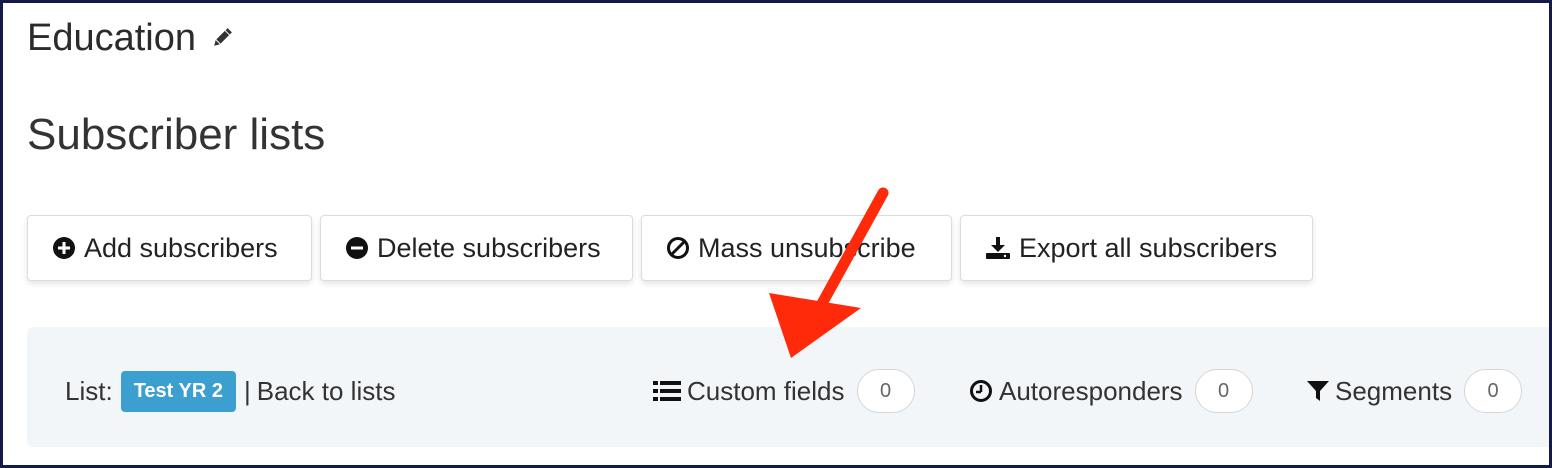 The width and height of the screenshot is (1552, 468). What do you see at coordinates (1394, 390) in the screenshot?
I see `segments-label: Segments` at bounding box center [1394, 390].